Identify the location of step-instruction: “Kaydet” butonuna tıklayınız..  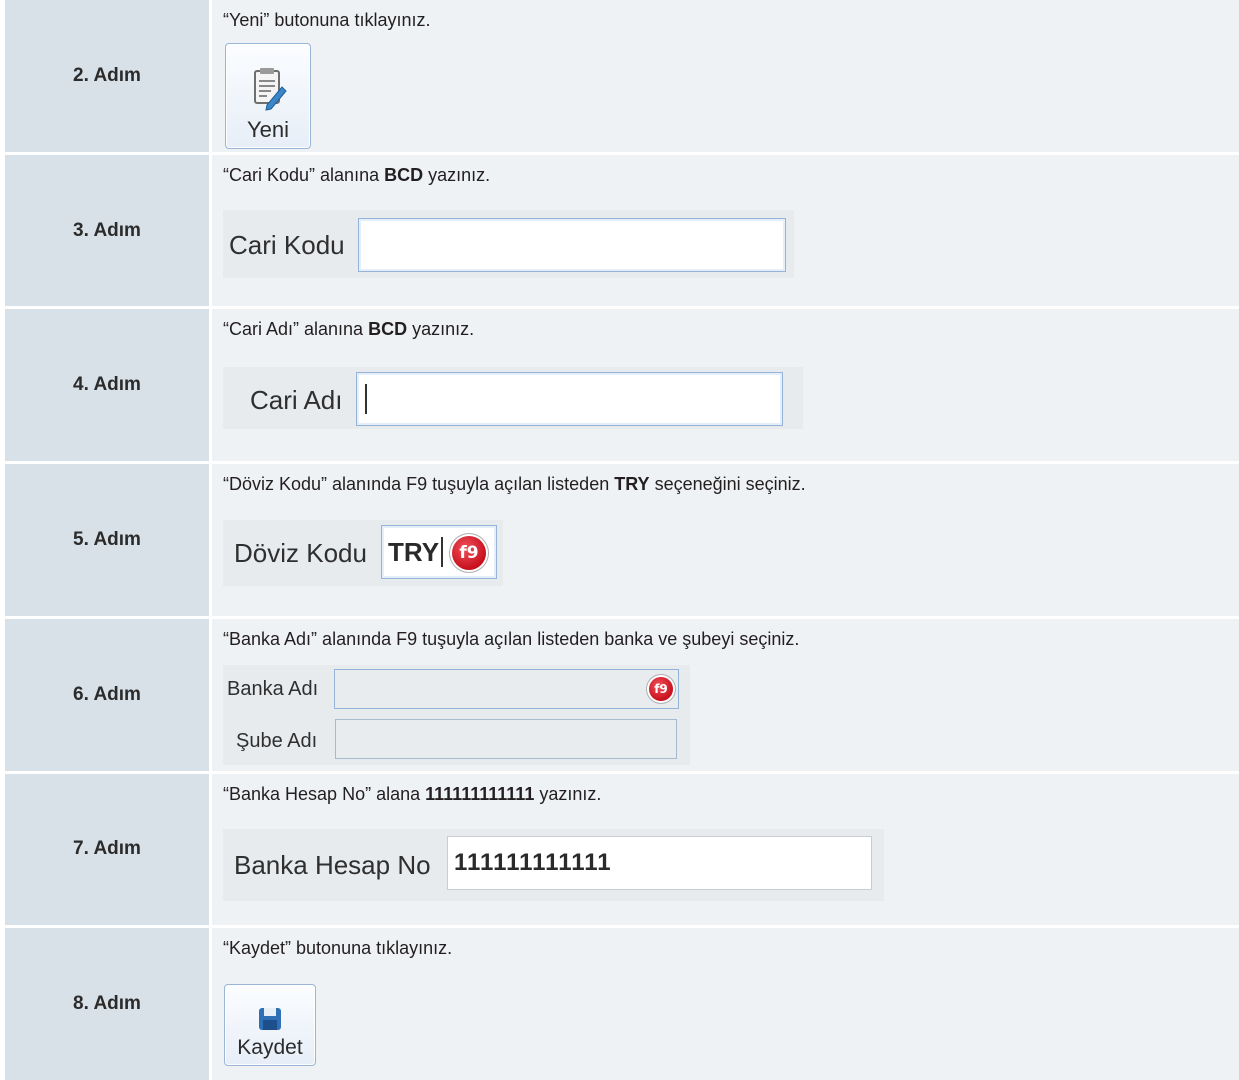
(338, 948).